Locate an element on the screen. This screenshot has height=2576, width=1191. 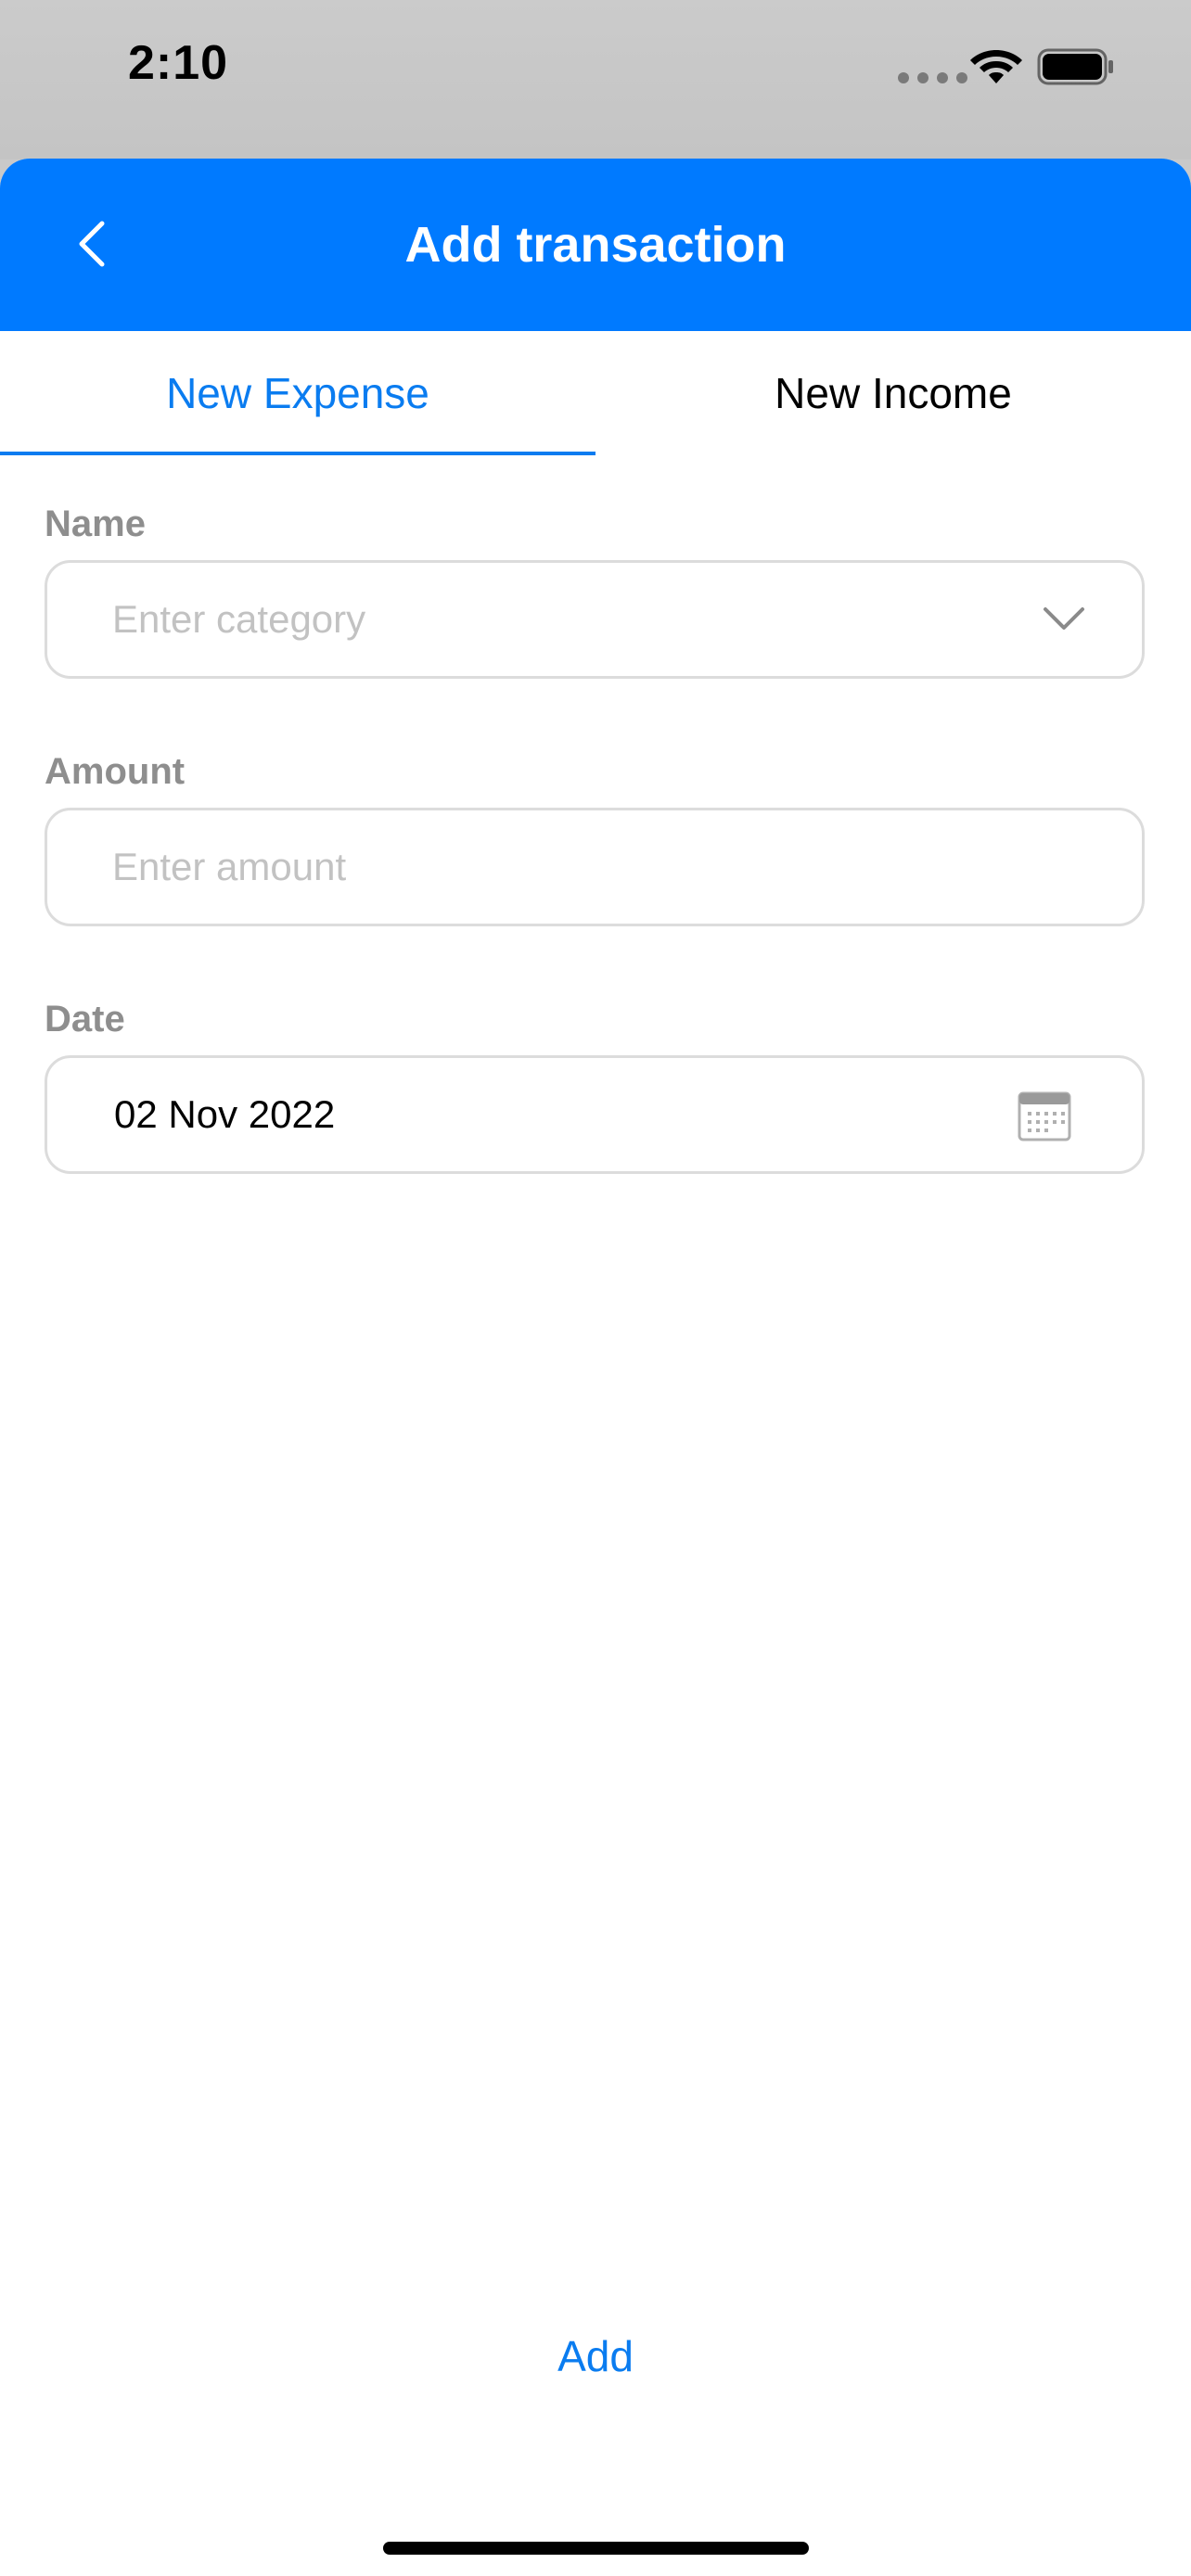
date-value: 02 Nov 2022 is located at coordinates (225, 1114).